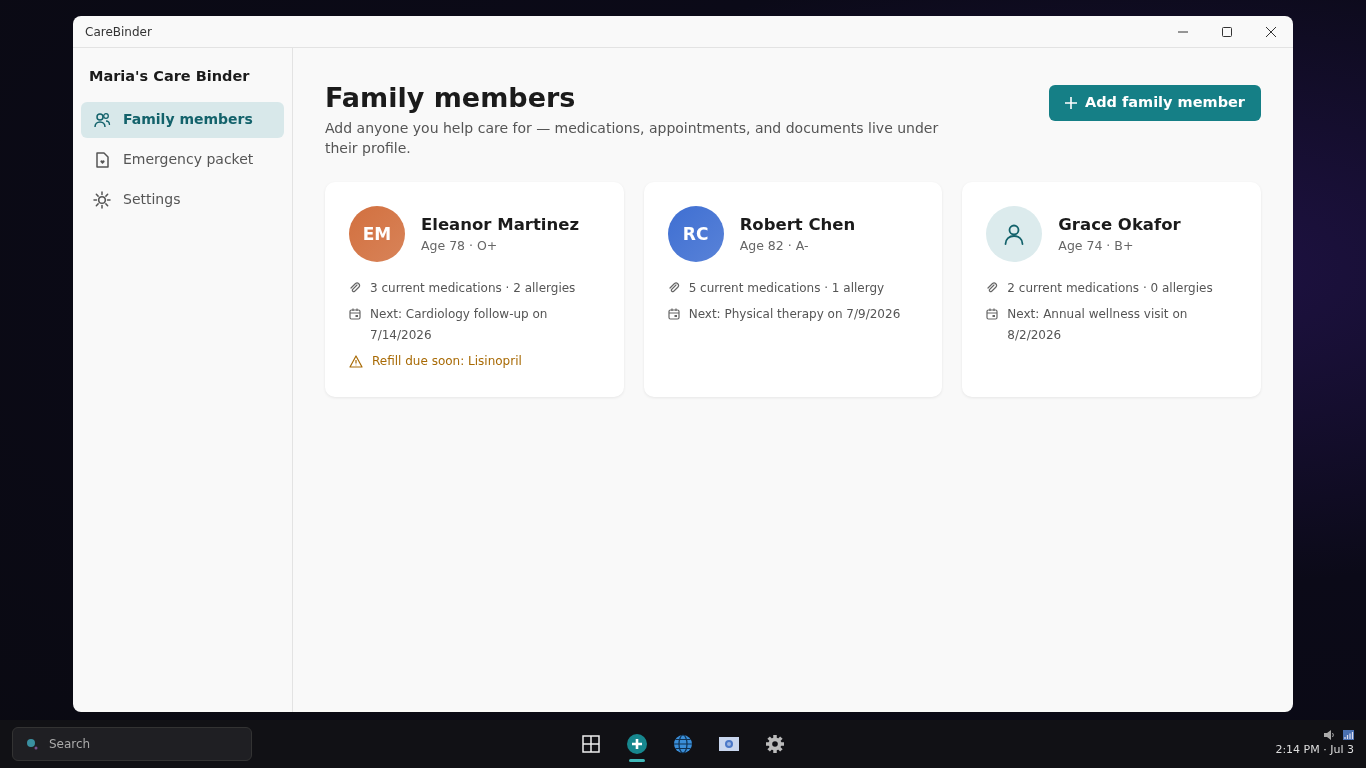  Describe the element at coordinates (102, 199) in the screenshot. I see `settings-icon` at that location.